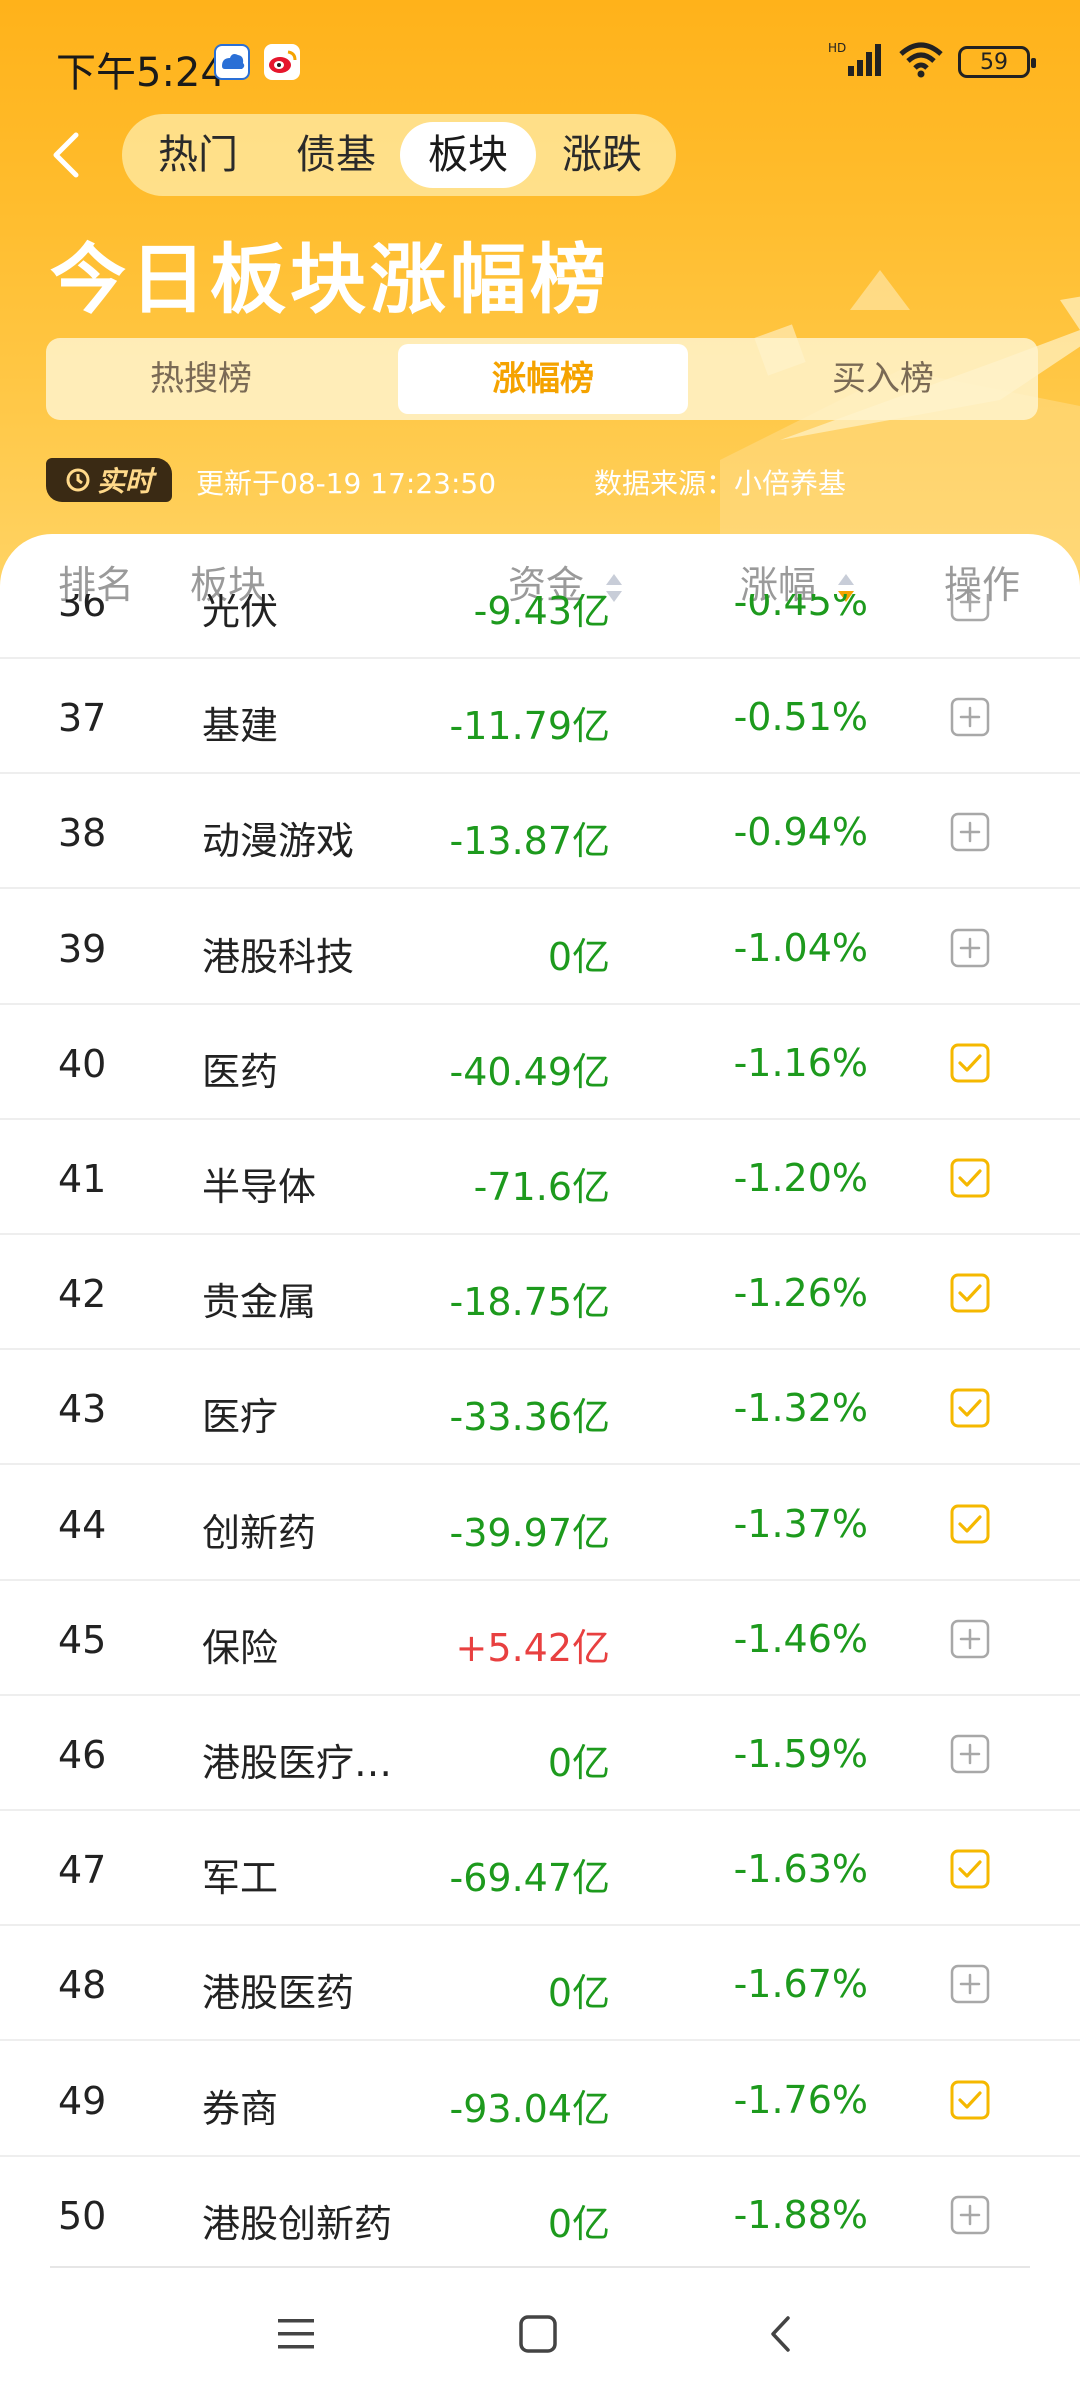  What do you see at coordinates (240, 1417) in the screenshot?
I see `sector-name-cell: 医疗` at bounding box center [240, 1417].